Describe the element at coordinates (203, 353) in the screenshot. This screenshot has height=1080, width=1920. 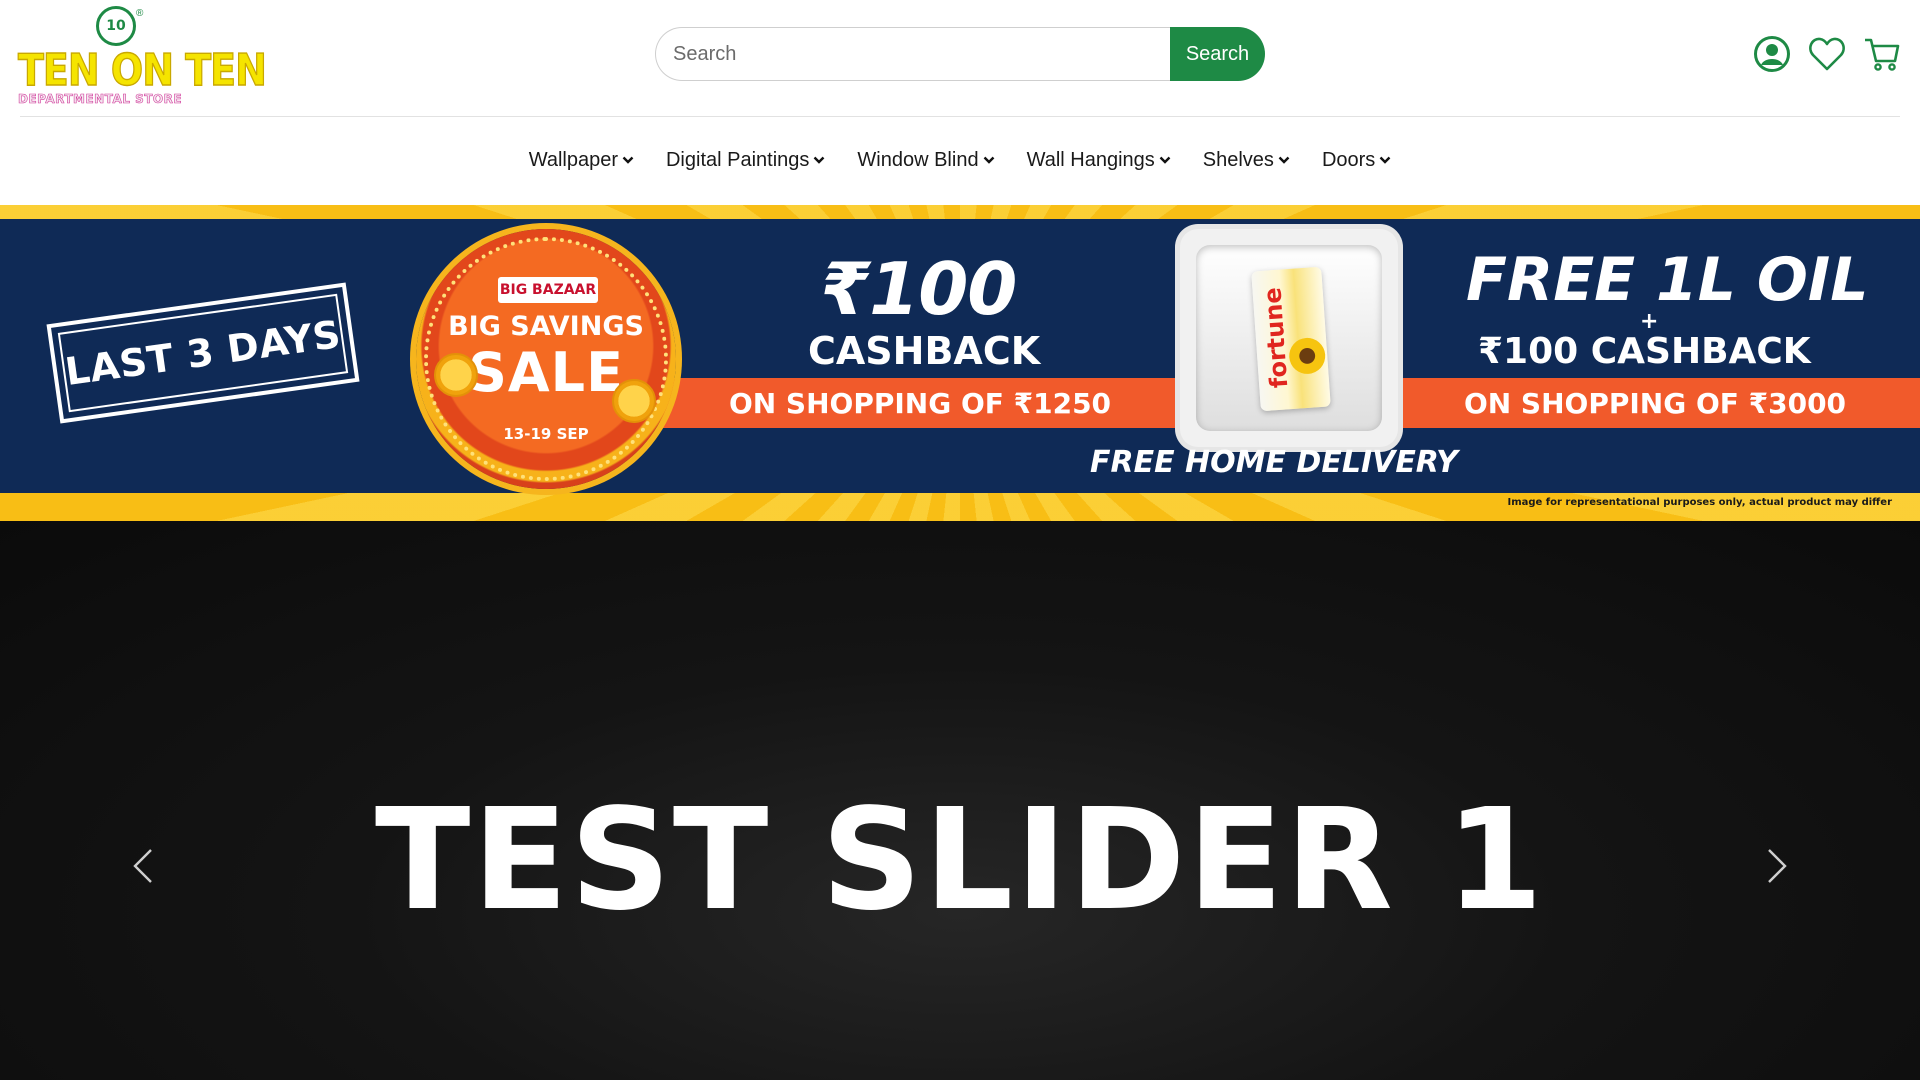
I see `last-days-text: LAST 3 DAYS` at that location.